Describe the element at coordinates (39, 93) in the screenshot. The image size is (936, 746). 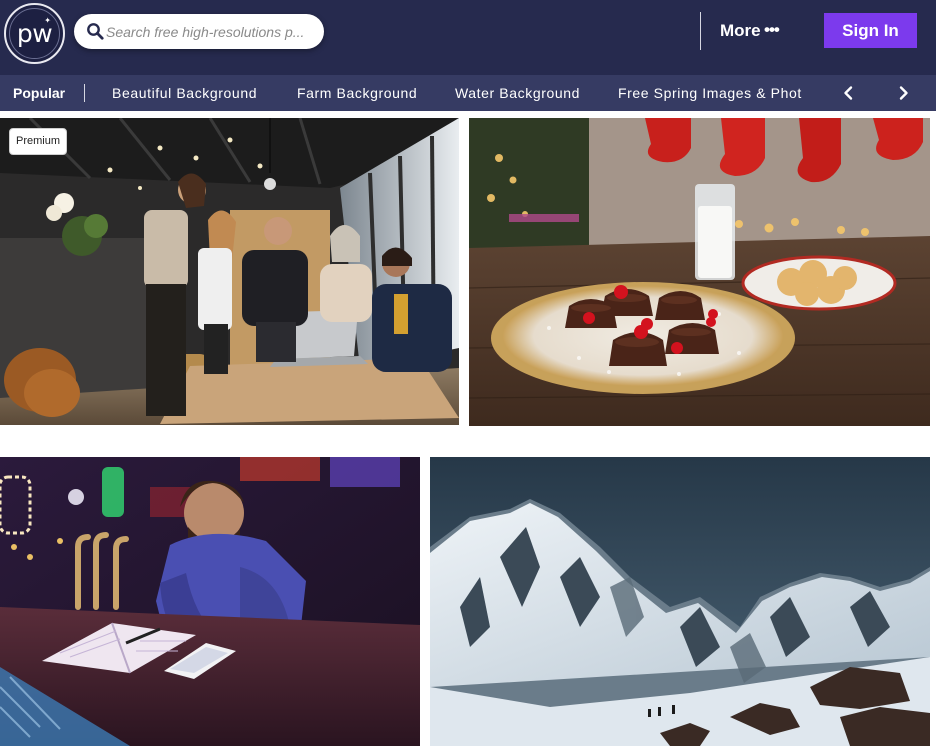
I see `category-popular: Popular` at that location.